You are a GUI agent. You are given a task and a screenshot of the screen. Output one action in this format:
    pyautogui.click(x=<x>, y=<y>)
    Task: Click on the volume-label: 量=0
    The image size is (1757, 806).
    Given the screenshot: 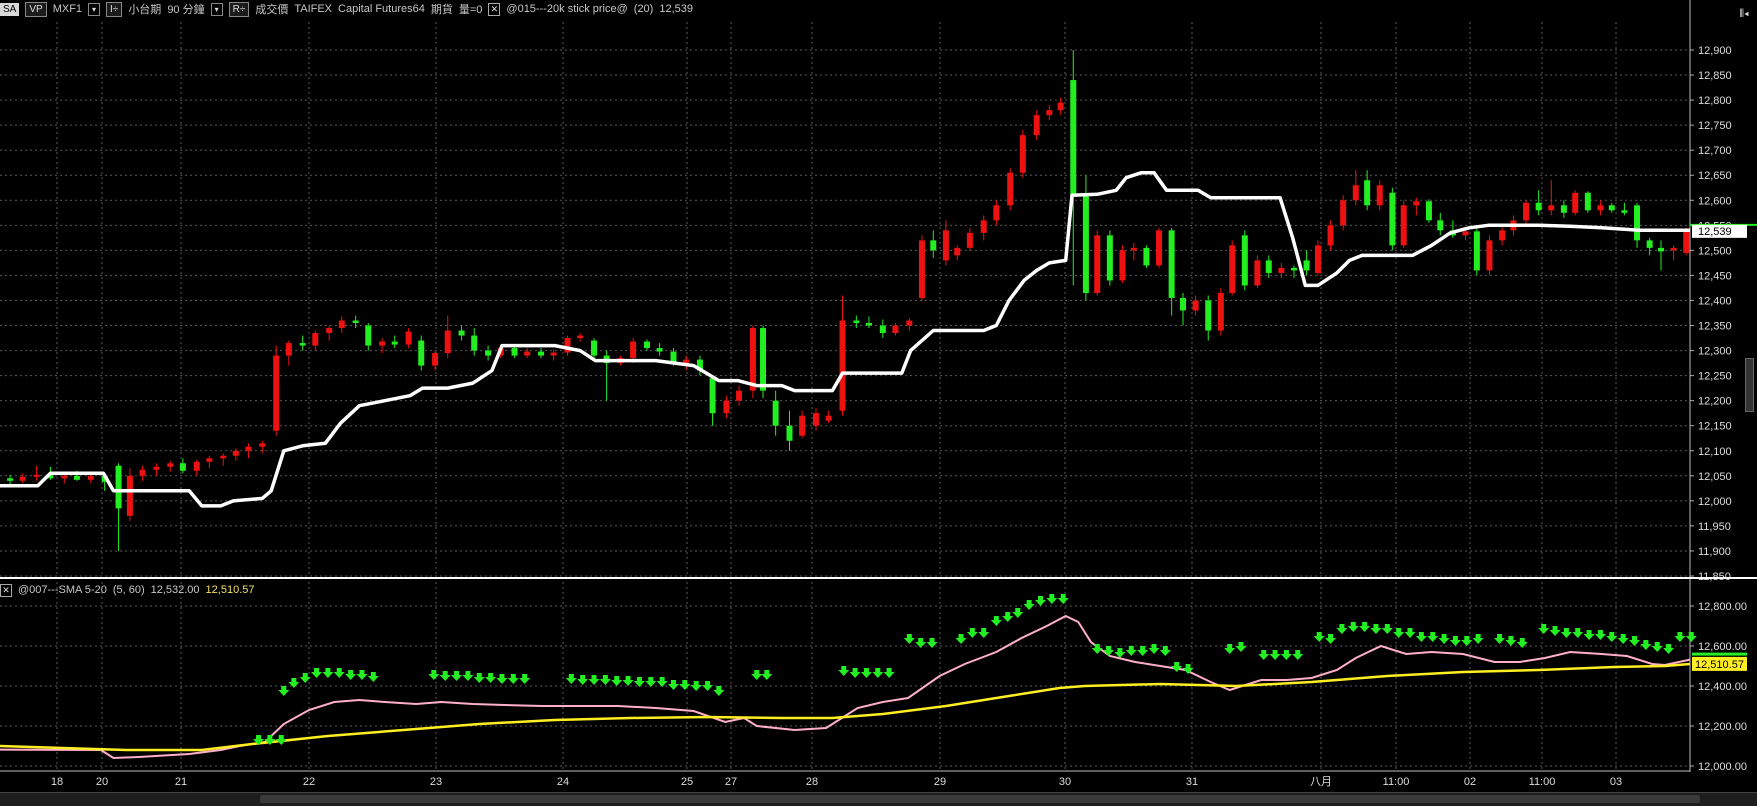 What is the action you would take?
    pyautogui.click(x=470, y=10)
    